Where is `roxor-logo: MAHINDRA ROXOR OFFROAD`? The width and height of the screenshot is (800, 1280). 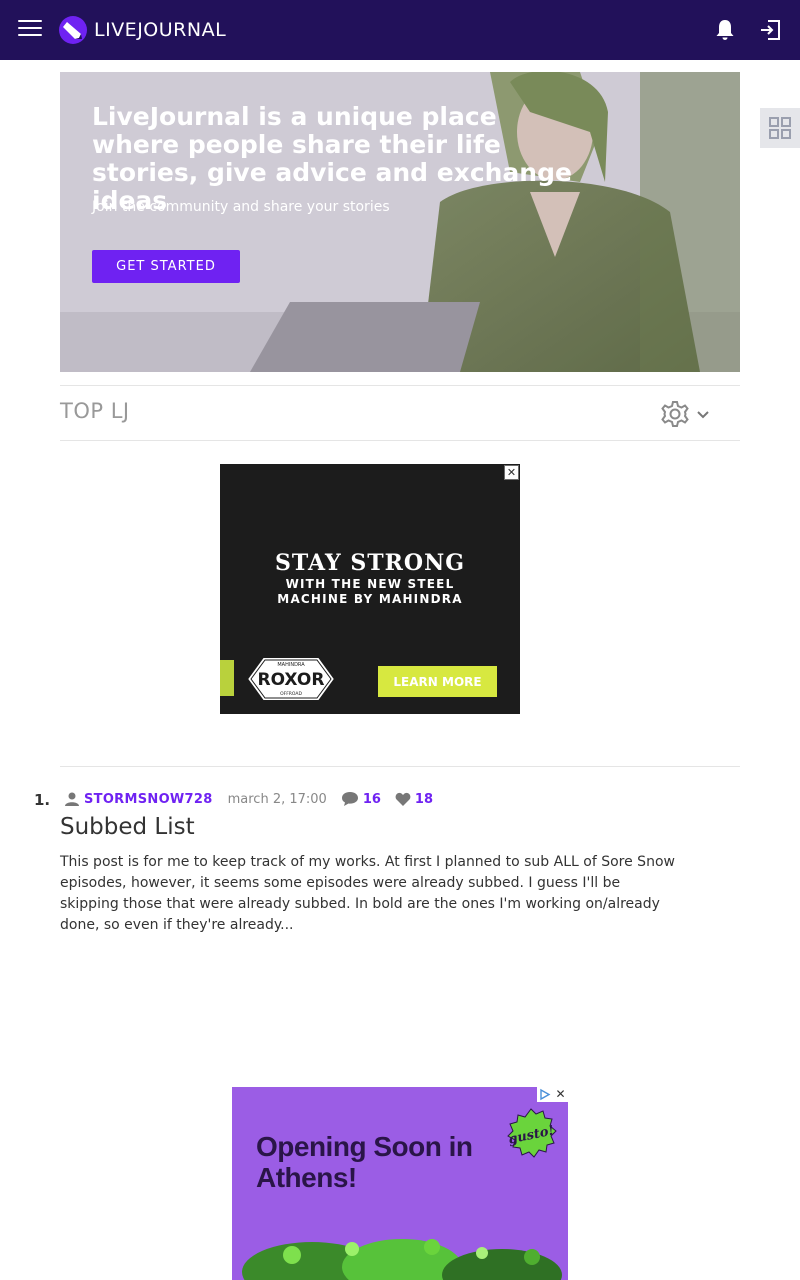 roxor-logo: MAHINDRA ROXOR OFFROAD is located at coordinates (291, 679).